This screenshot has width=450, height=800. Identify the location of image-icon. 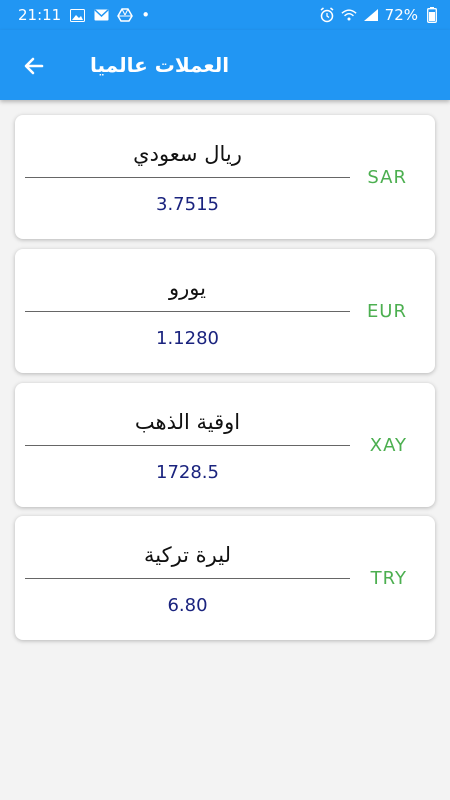
(77, 15).